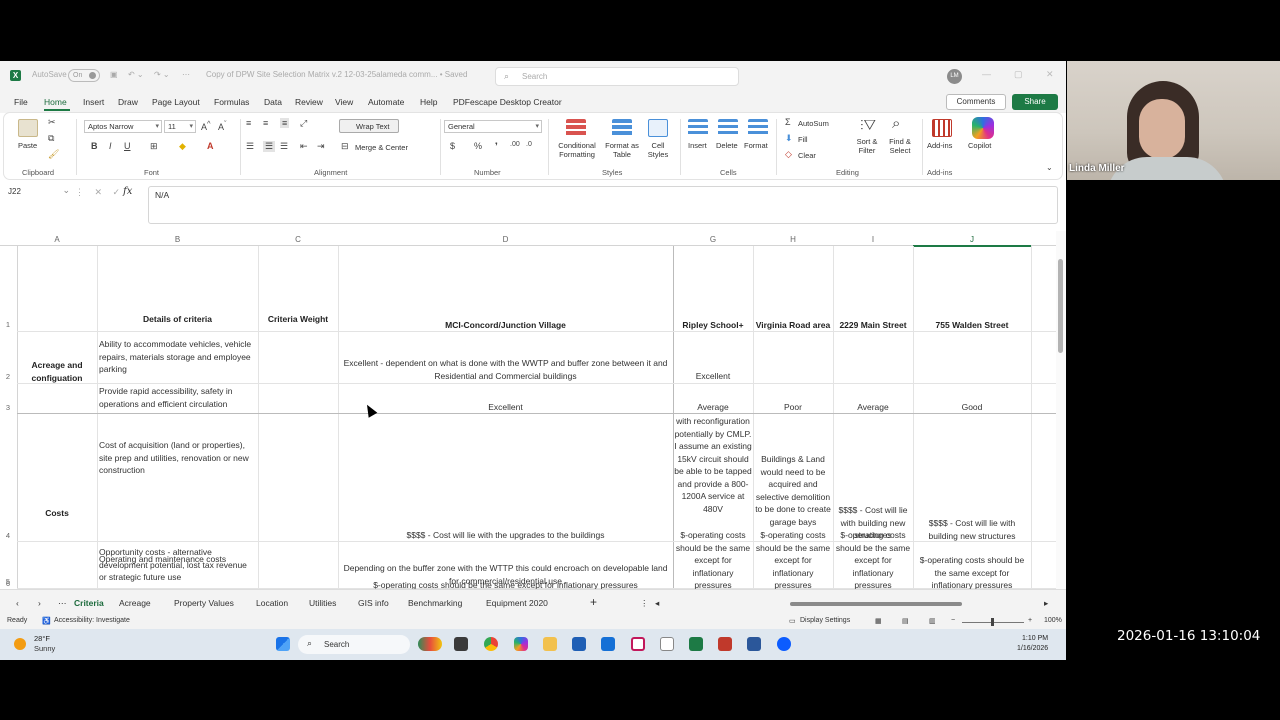  What do you see at coordinates (20, 644) in the screenshot?
I see `sun-icon` at bounding box center [20, 644].